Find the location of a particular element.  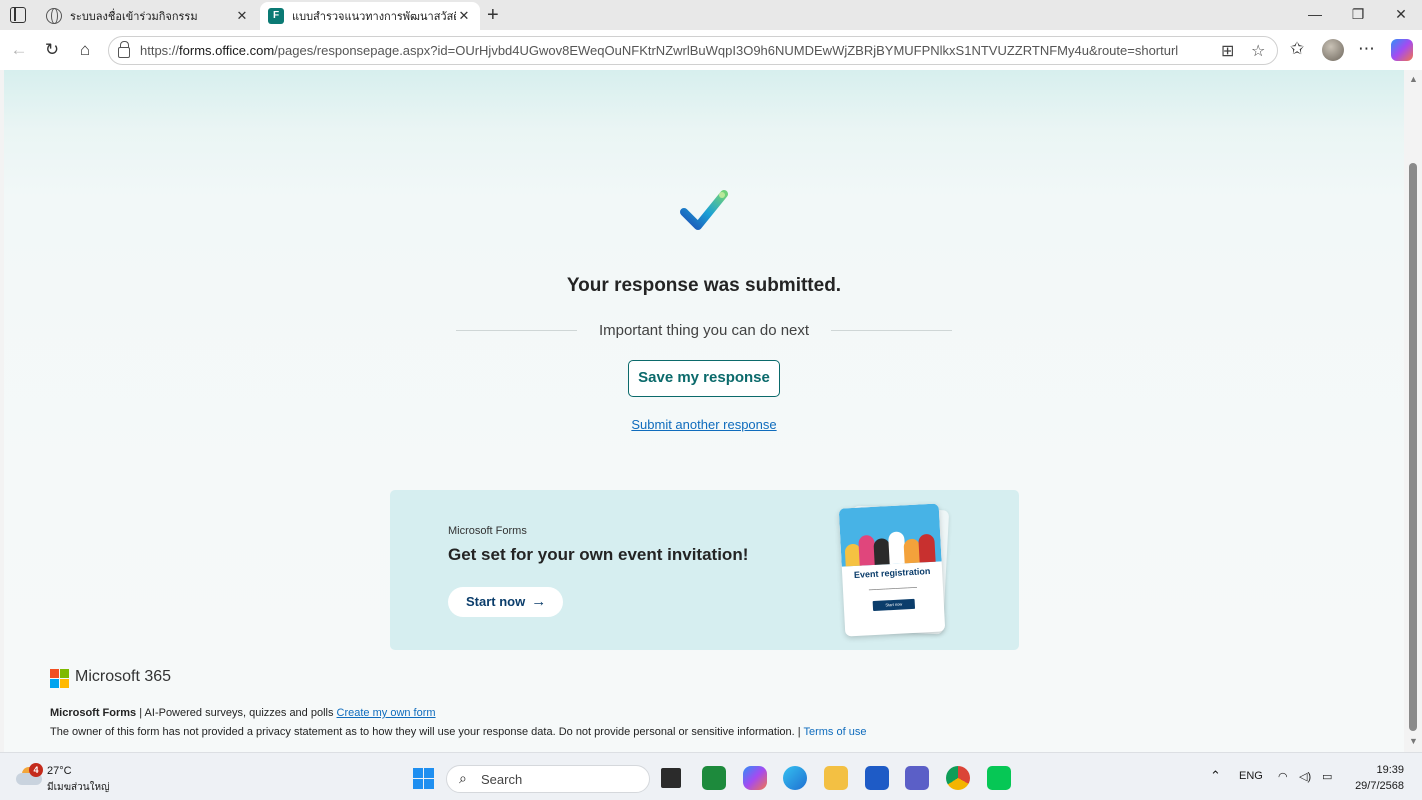

success-checkmark-icon is located at coordinates (704, 210).